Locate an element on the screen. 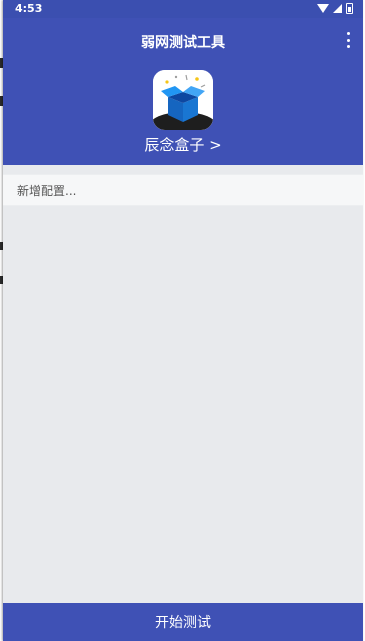 The image size is (365, 641). status-time: 4:53 is located at coordinates (29, 8).